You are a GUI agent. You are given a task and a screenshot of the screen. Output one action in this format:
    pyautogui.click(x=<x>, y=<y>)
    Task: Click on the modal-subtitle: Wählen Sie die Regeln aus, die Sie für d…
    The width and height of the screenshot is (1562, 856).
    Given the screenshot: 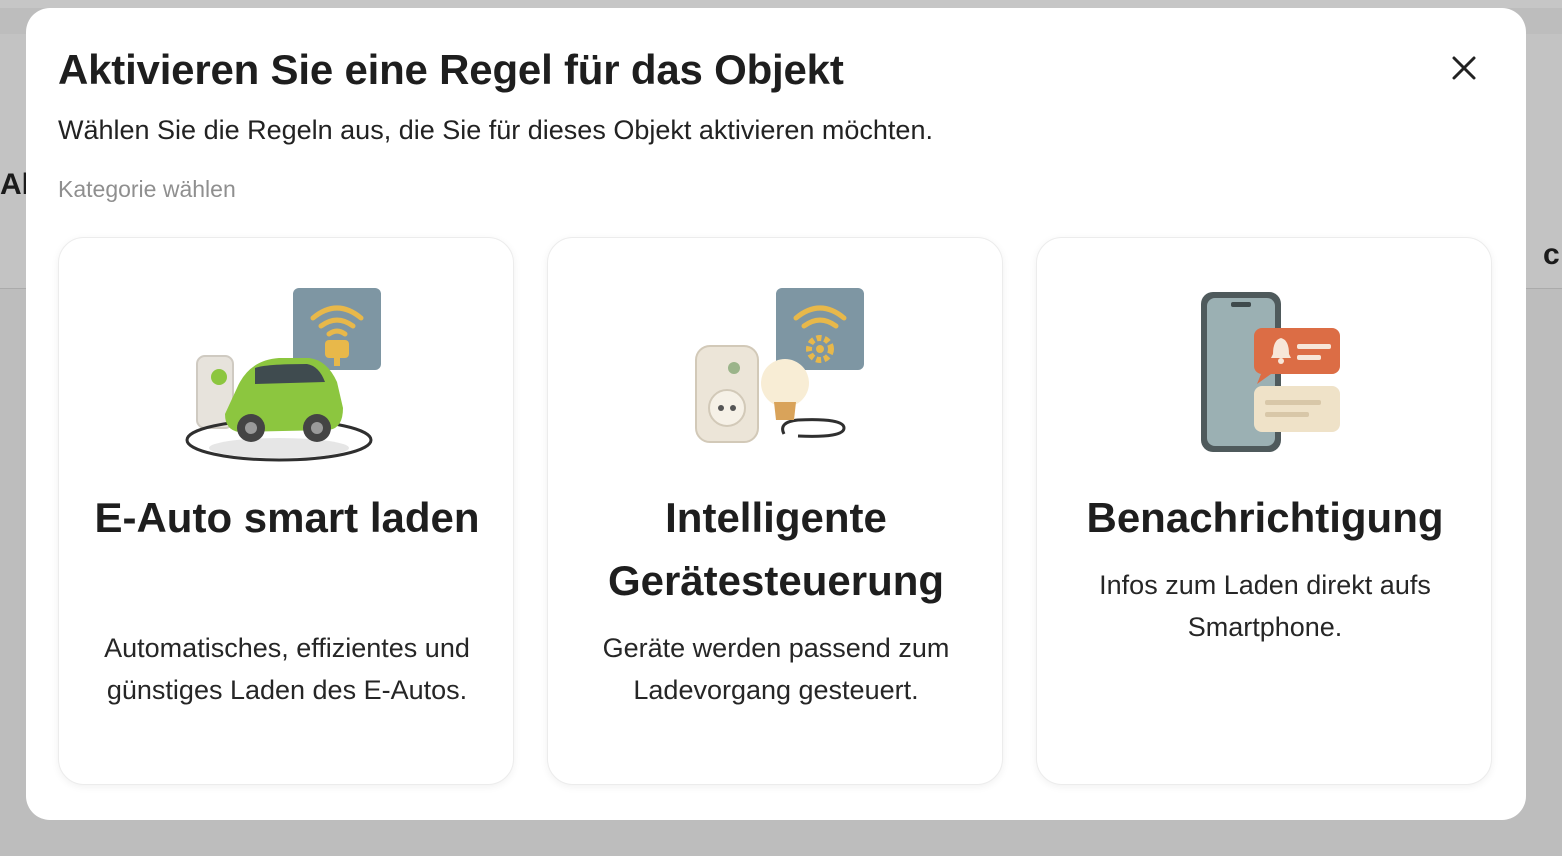 What is the action you would take?
    pyautogui.click(x=495, y=130)
    